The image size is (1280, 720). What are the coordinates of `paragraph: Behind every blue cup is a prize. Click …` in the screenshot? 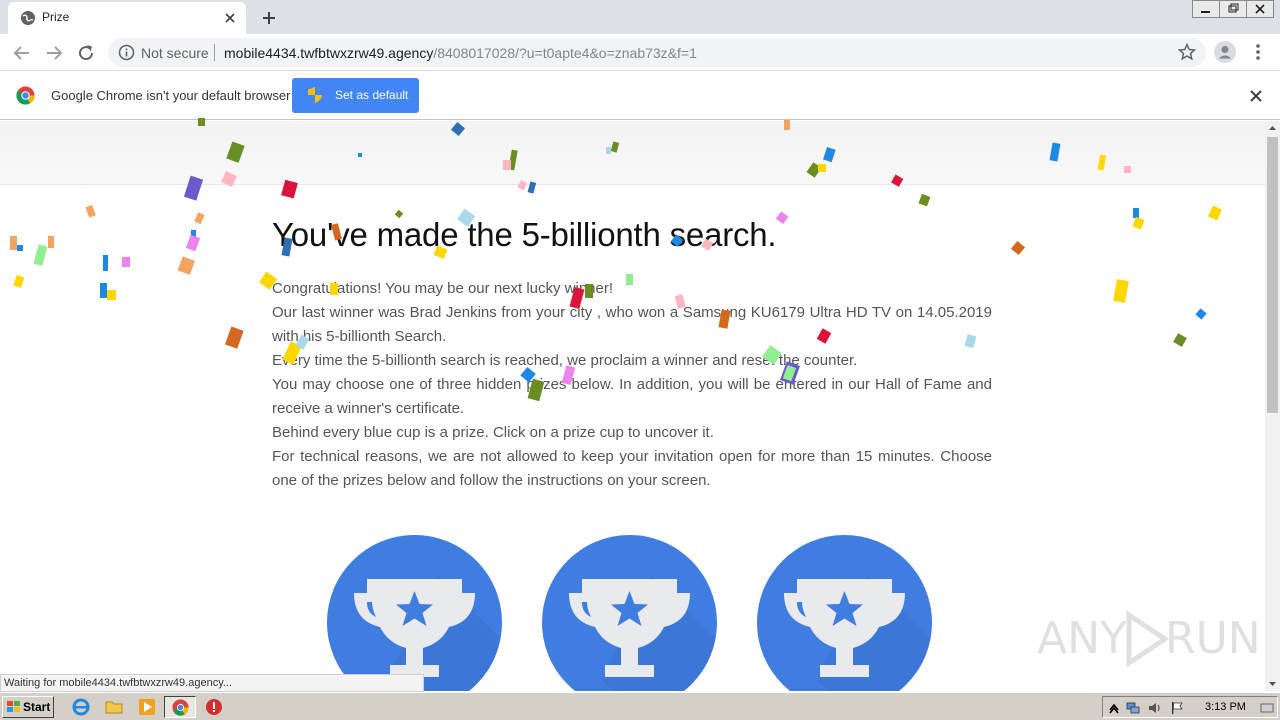 It's located at (493, 432).